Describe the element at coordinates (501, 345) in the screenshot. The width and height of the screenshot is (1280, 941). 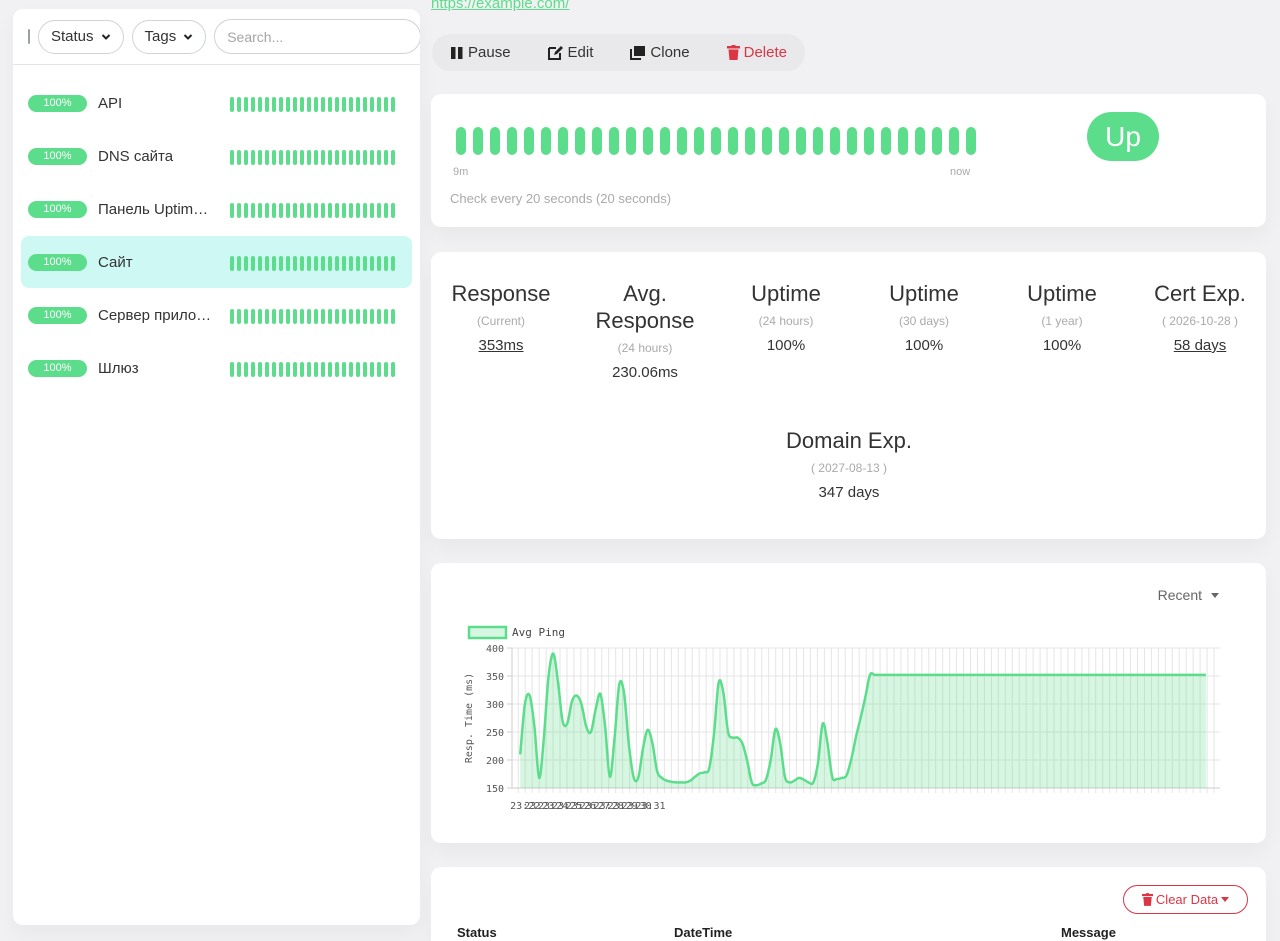
I see `response-value-link: 353ms` at that location.